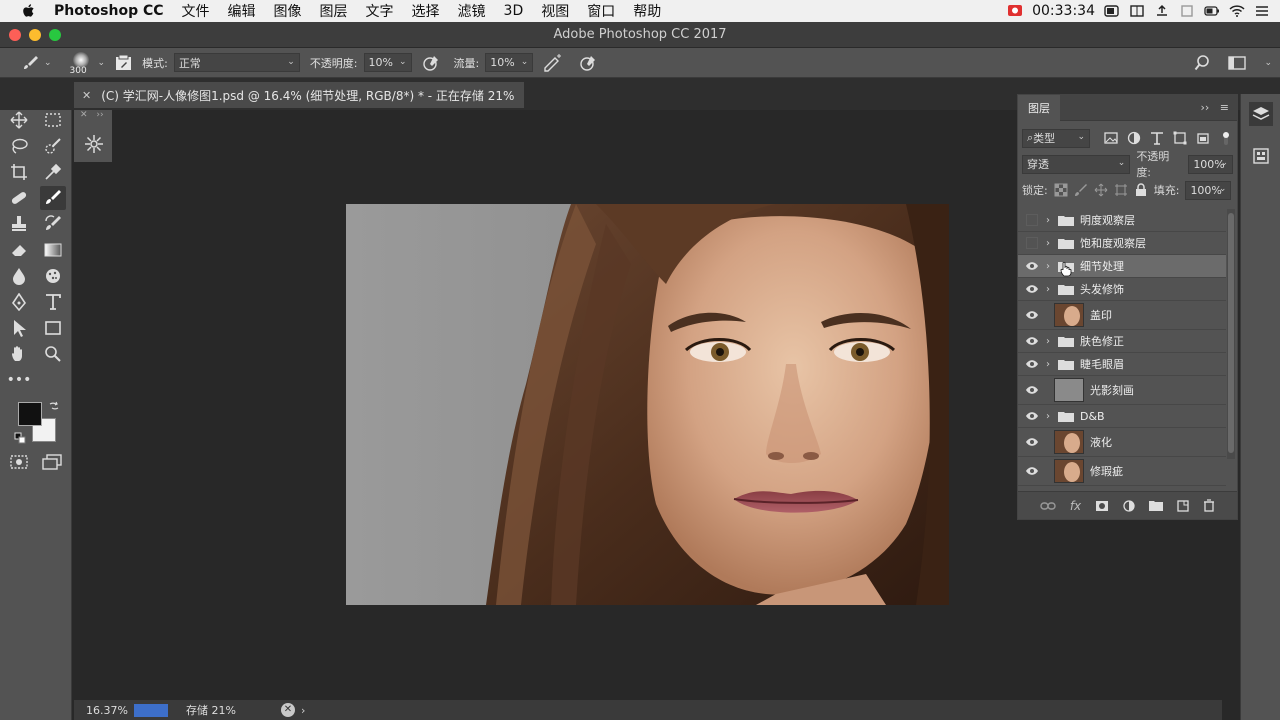 The width and height of the screenshot is (1280, 720). What do you see at coordinates (102, 63) in the screenshot?
I see `chevron-down-icon: ⌄` at bounding box center [102, 63].